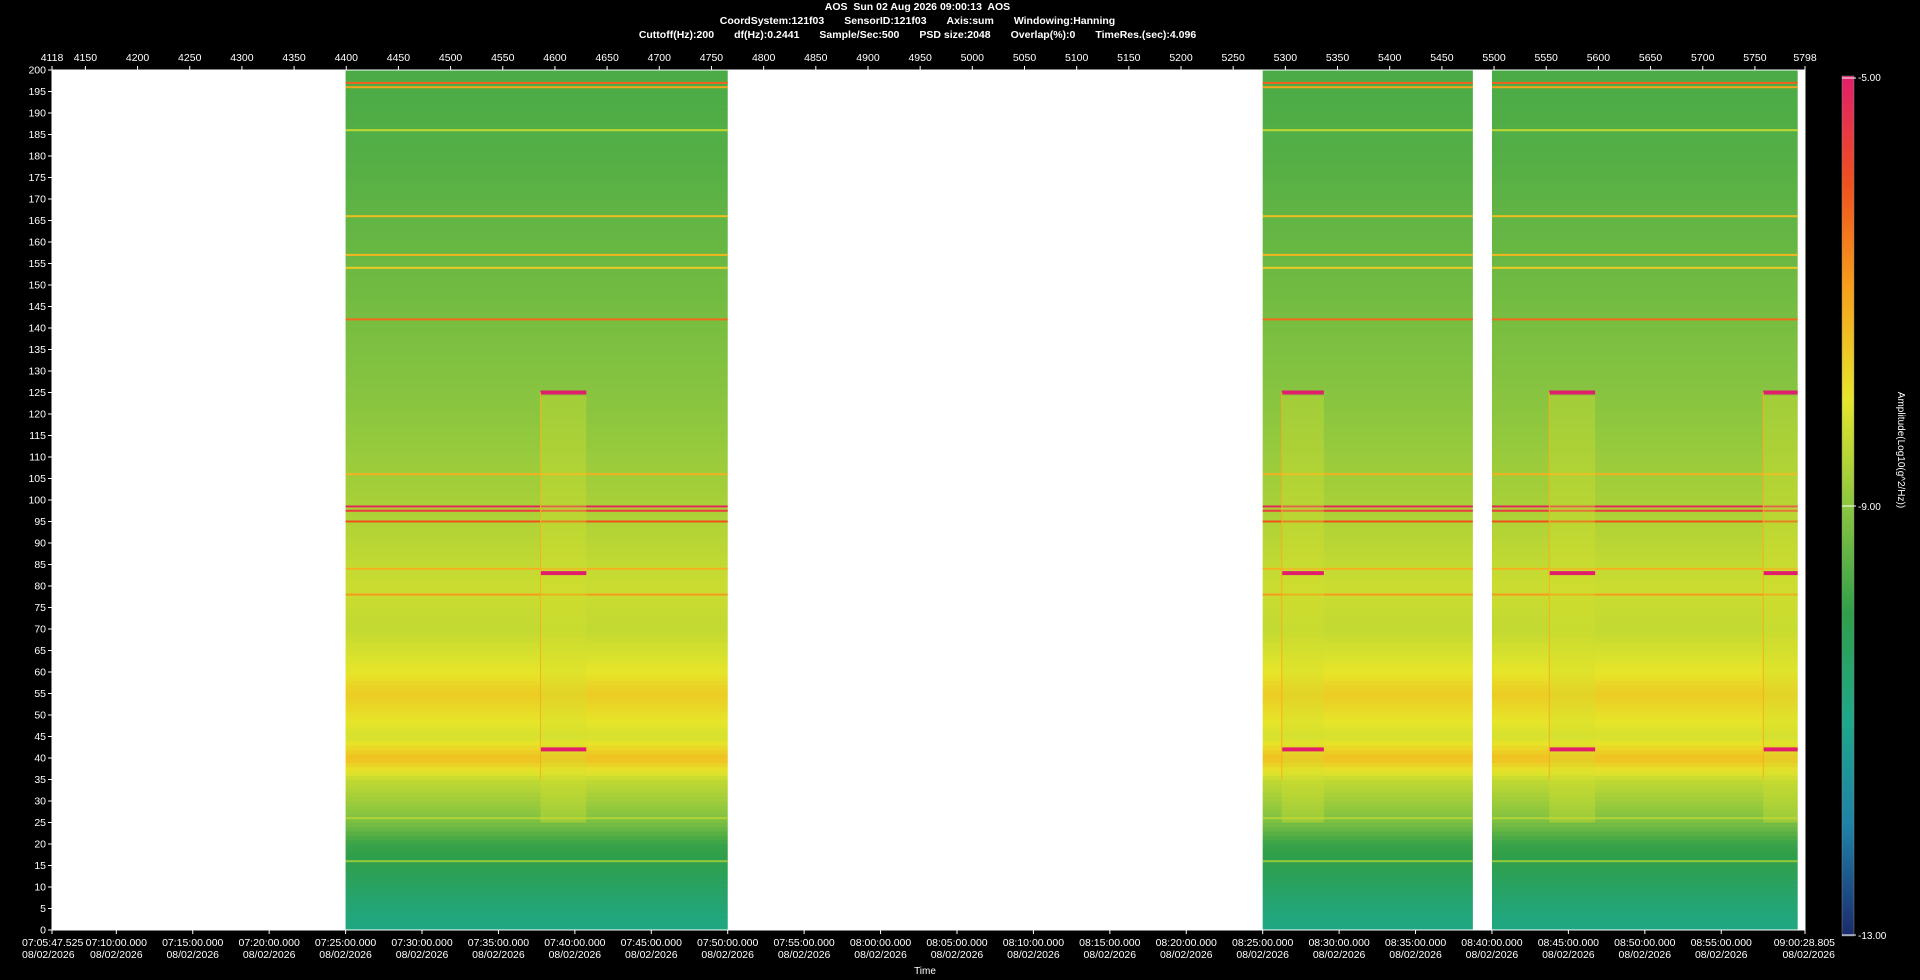 The image size is (1920, 980). What do you see at coordinates (345, 955) in the screenshot?
I see `date-tick-label: 08/02/2026` at bounding box center [345, 955].